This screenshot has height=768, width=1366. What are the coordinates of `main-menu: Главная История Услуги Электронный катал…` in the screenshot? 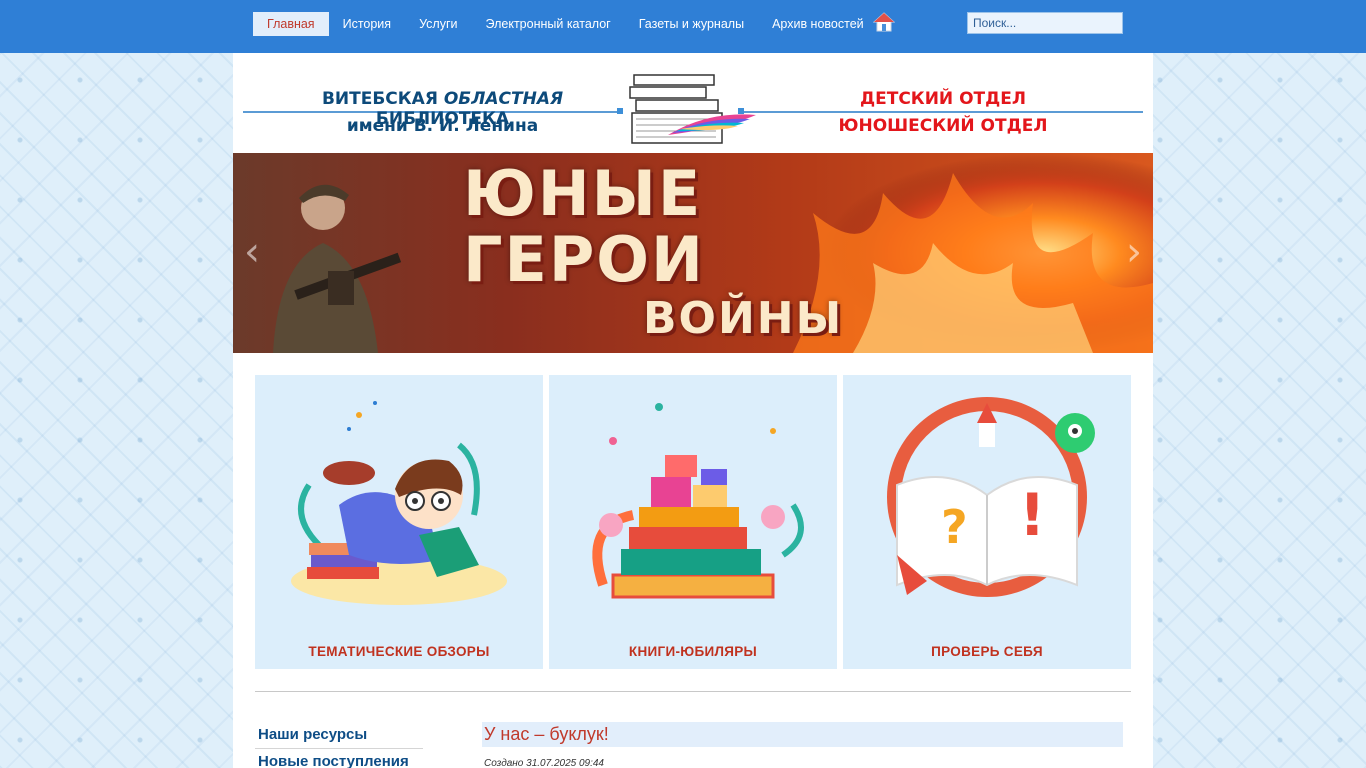 It's located at (565, 24).